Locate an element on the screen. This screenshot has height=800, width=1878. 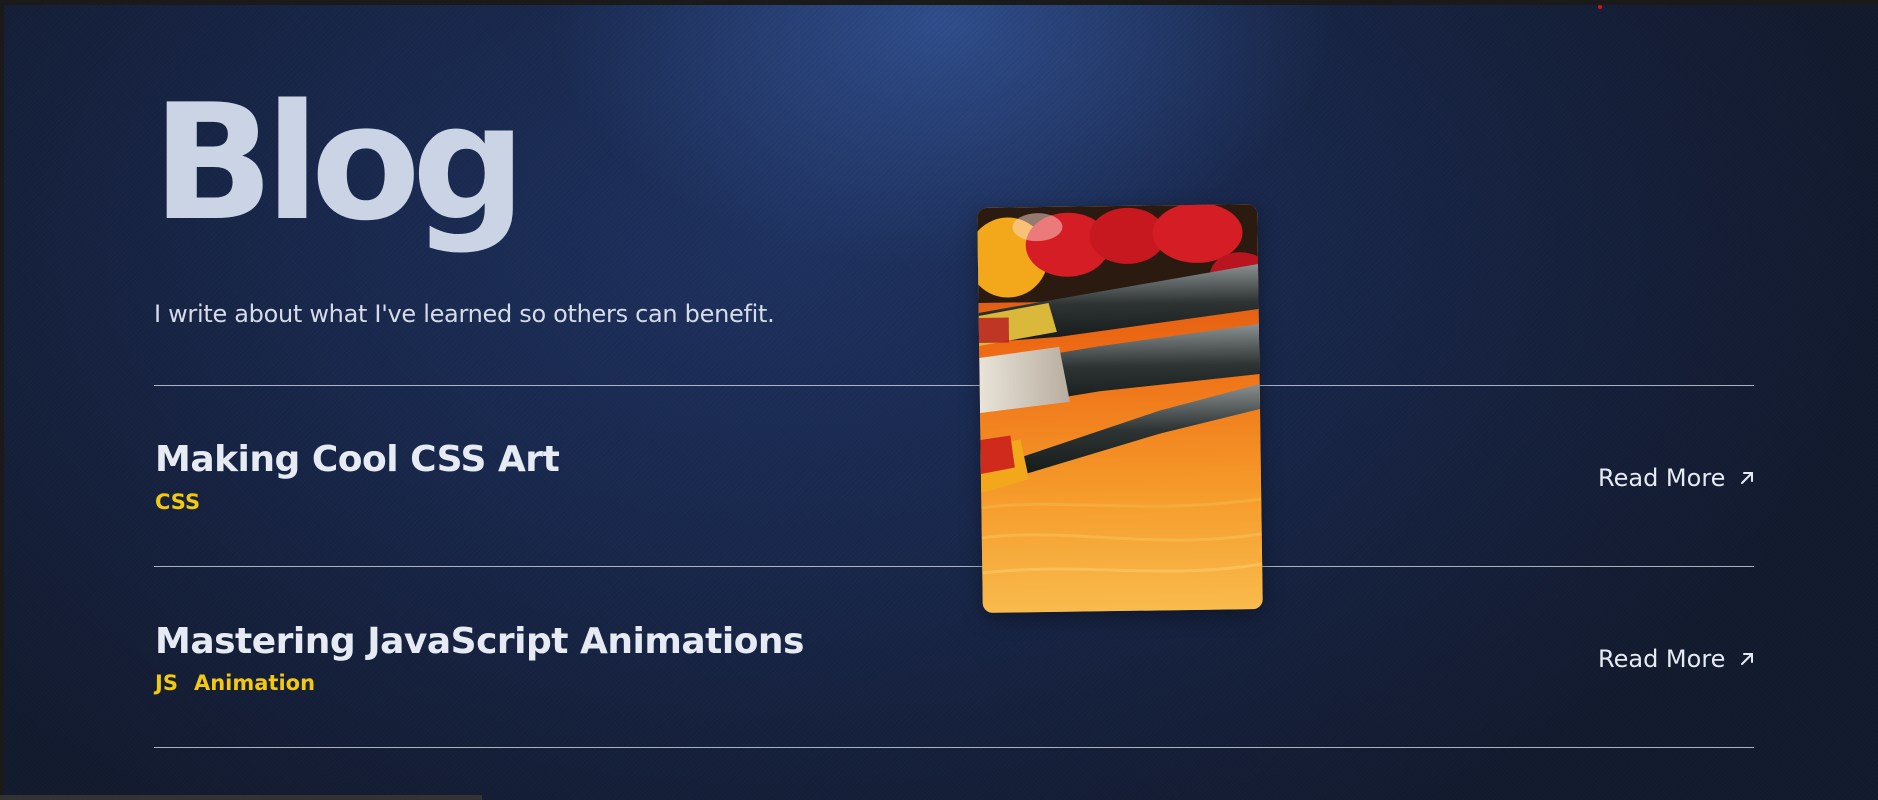
tag: CSS is located at coordinates (177, 502).